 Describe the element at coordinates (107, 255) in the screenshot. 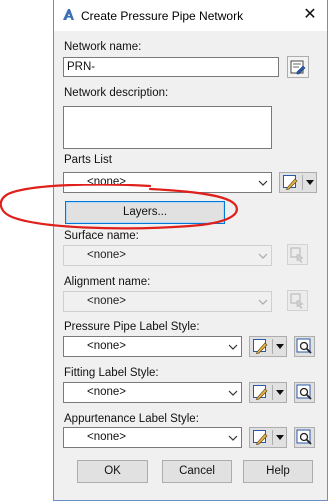

I see `surface-name-value: <none>` at that location.